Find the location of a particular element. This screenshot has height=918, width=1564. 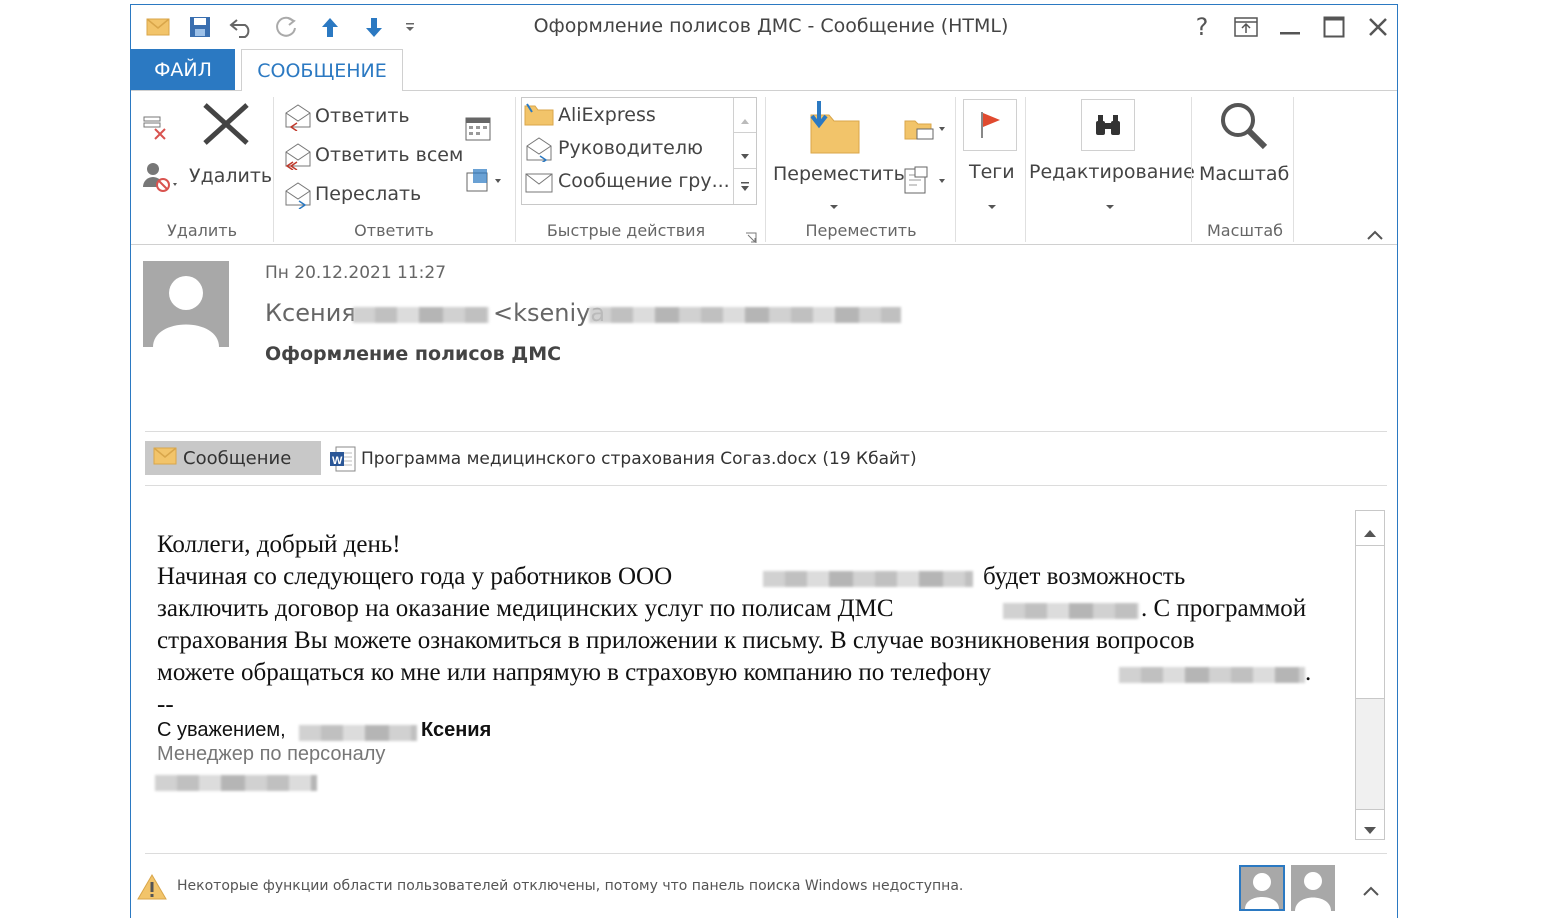

tab-message: СООБЩЕНИЕ is located at coordinates (322, 70).